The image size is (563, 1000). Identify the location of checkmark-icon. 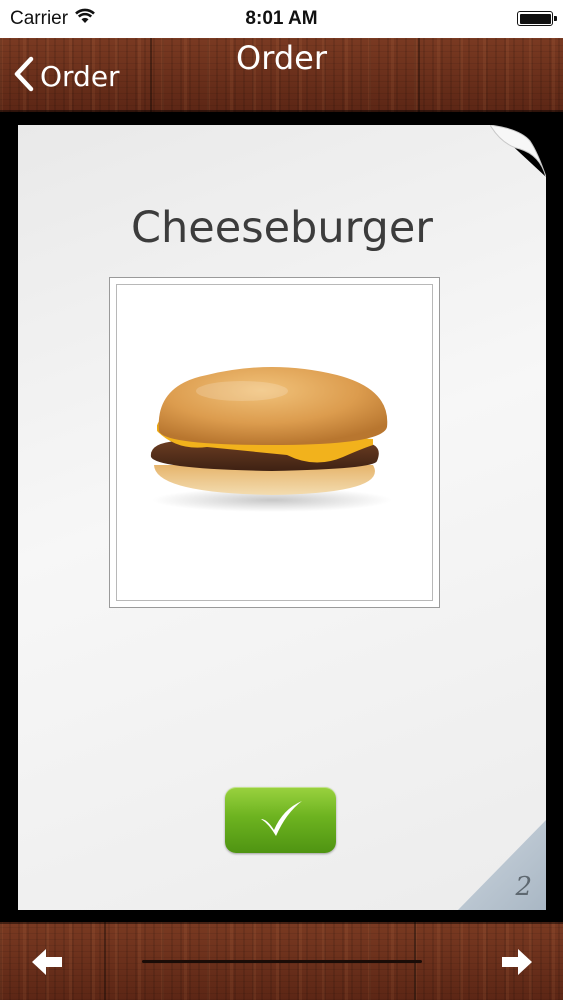
(281, 820).